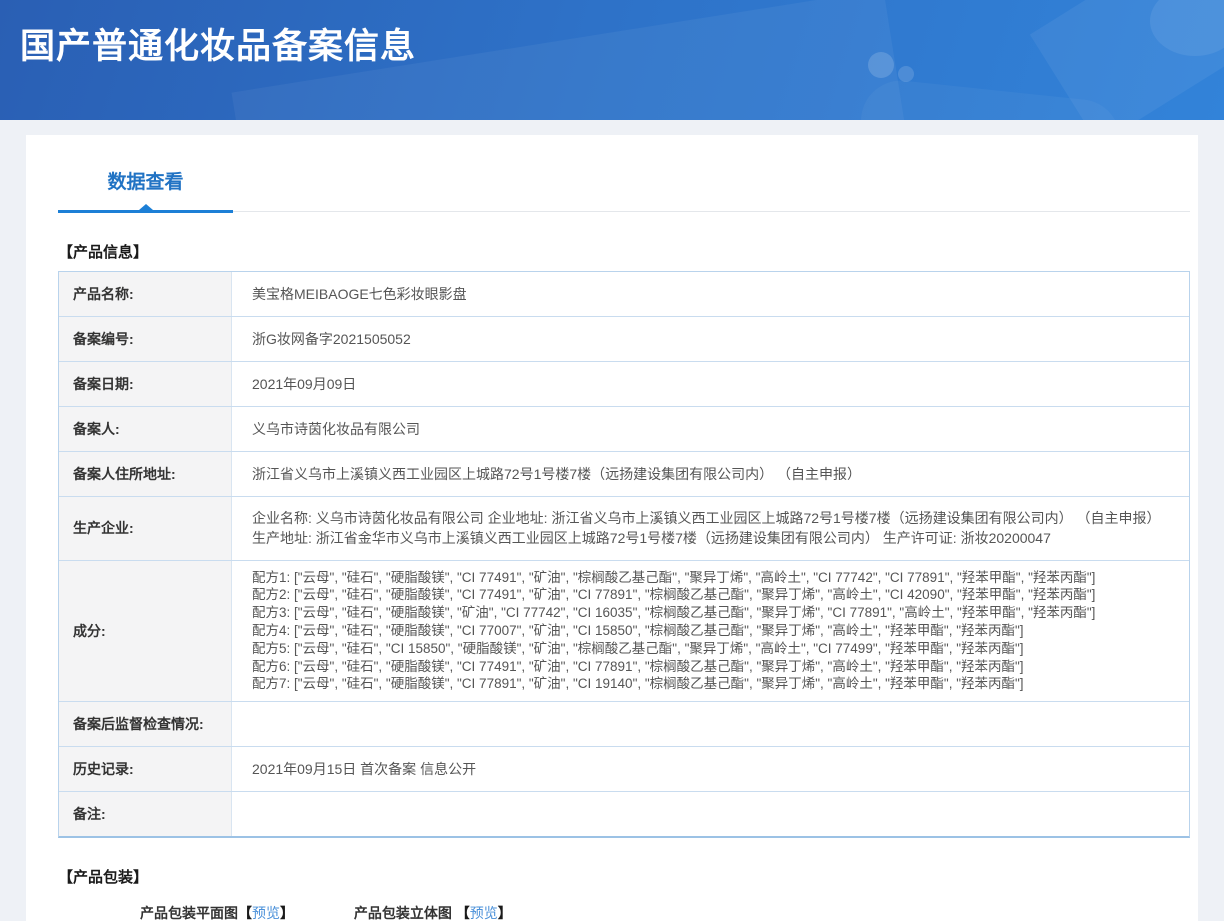 This screenshot has width=1224, height=921. I want to click on packaging-stereo-item: 产品包装立体图 【预览】, so click(433, 912).